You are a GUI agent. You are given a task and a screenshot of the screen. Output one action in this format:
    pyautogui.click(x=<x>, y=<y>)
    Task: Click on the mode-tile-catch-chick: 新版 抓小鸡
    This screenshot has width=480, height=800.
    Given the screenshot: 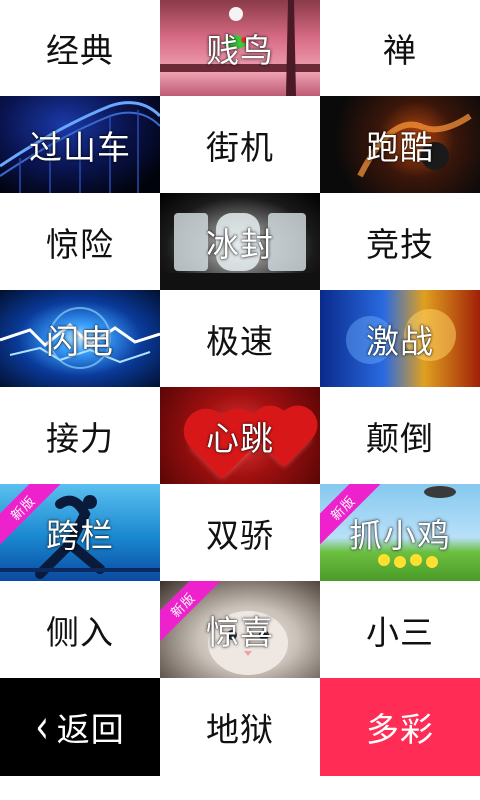 What is the action you would take?
    pyautogui.click(x=400, y=532)
    